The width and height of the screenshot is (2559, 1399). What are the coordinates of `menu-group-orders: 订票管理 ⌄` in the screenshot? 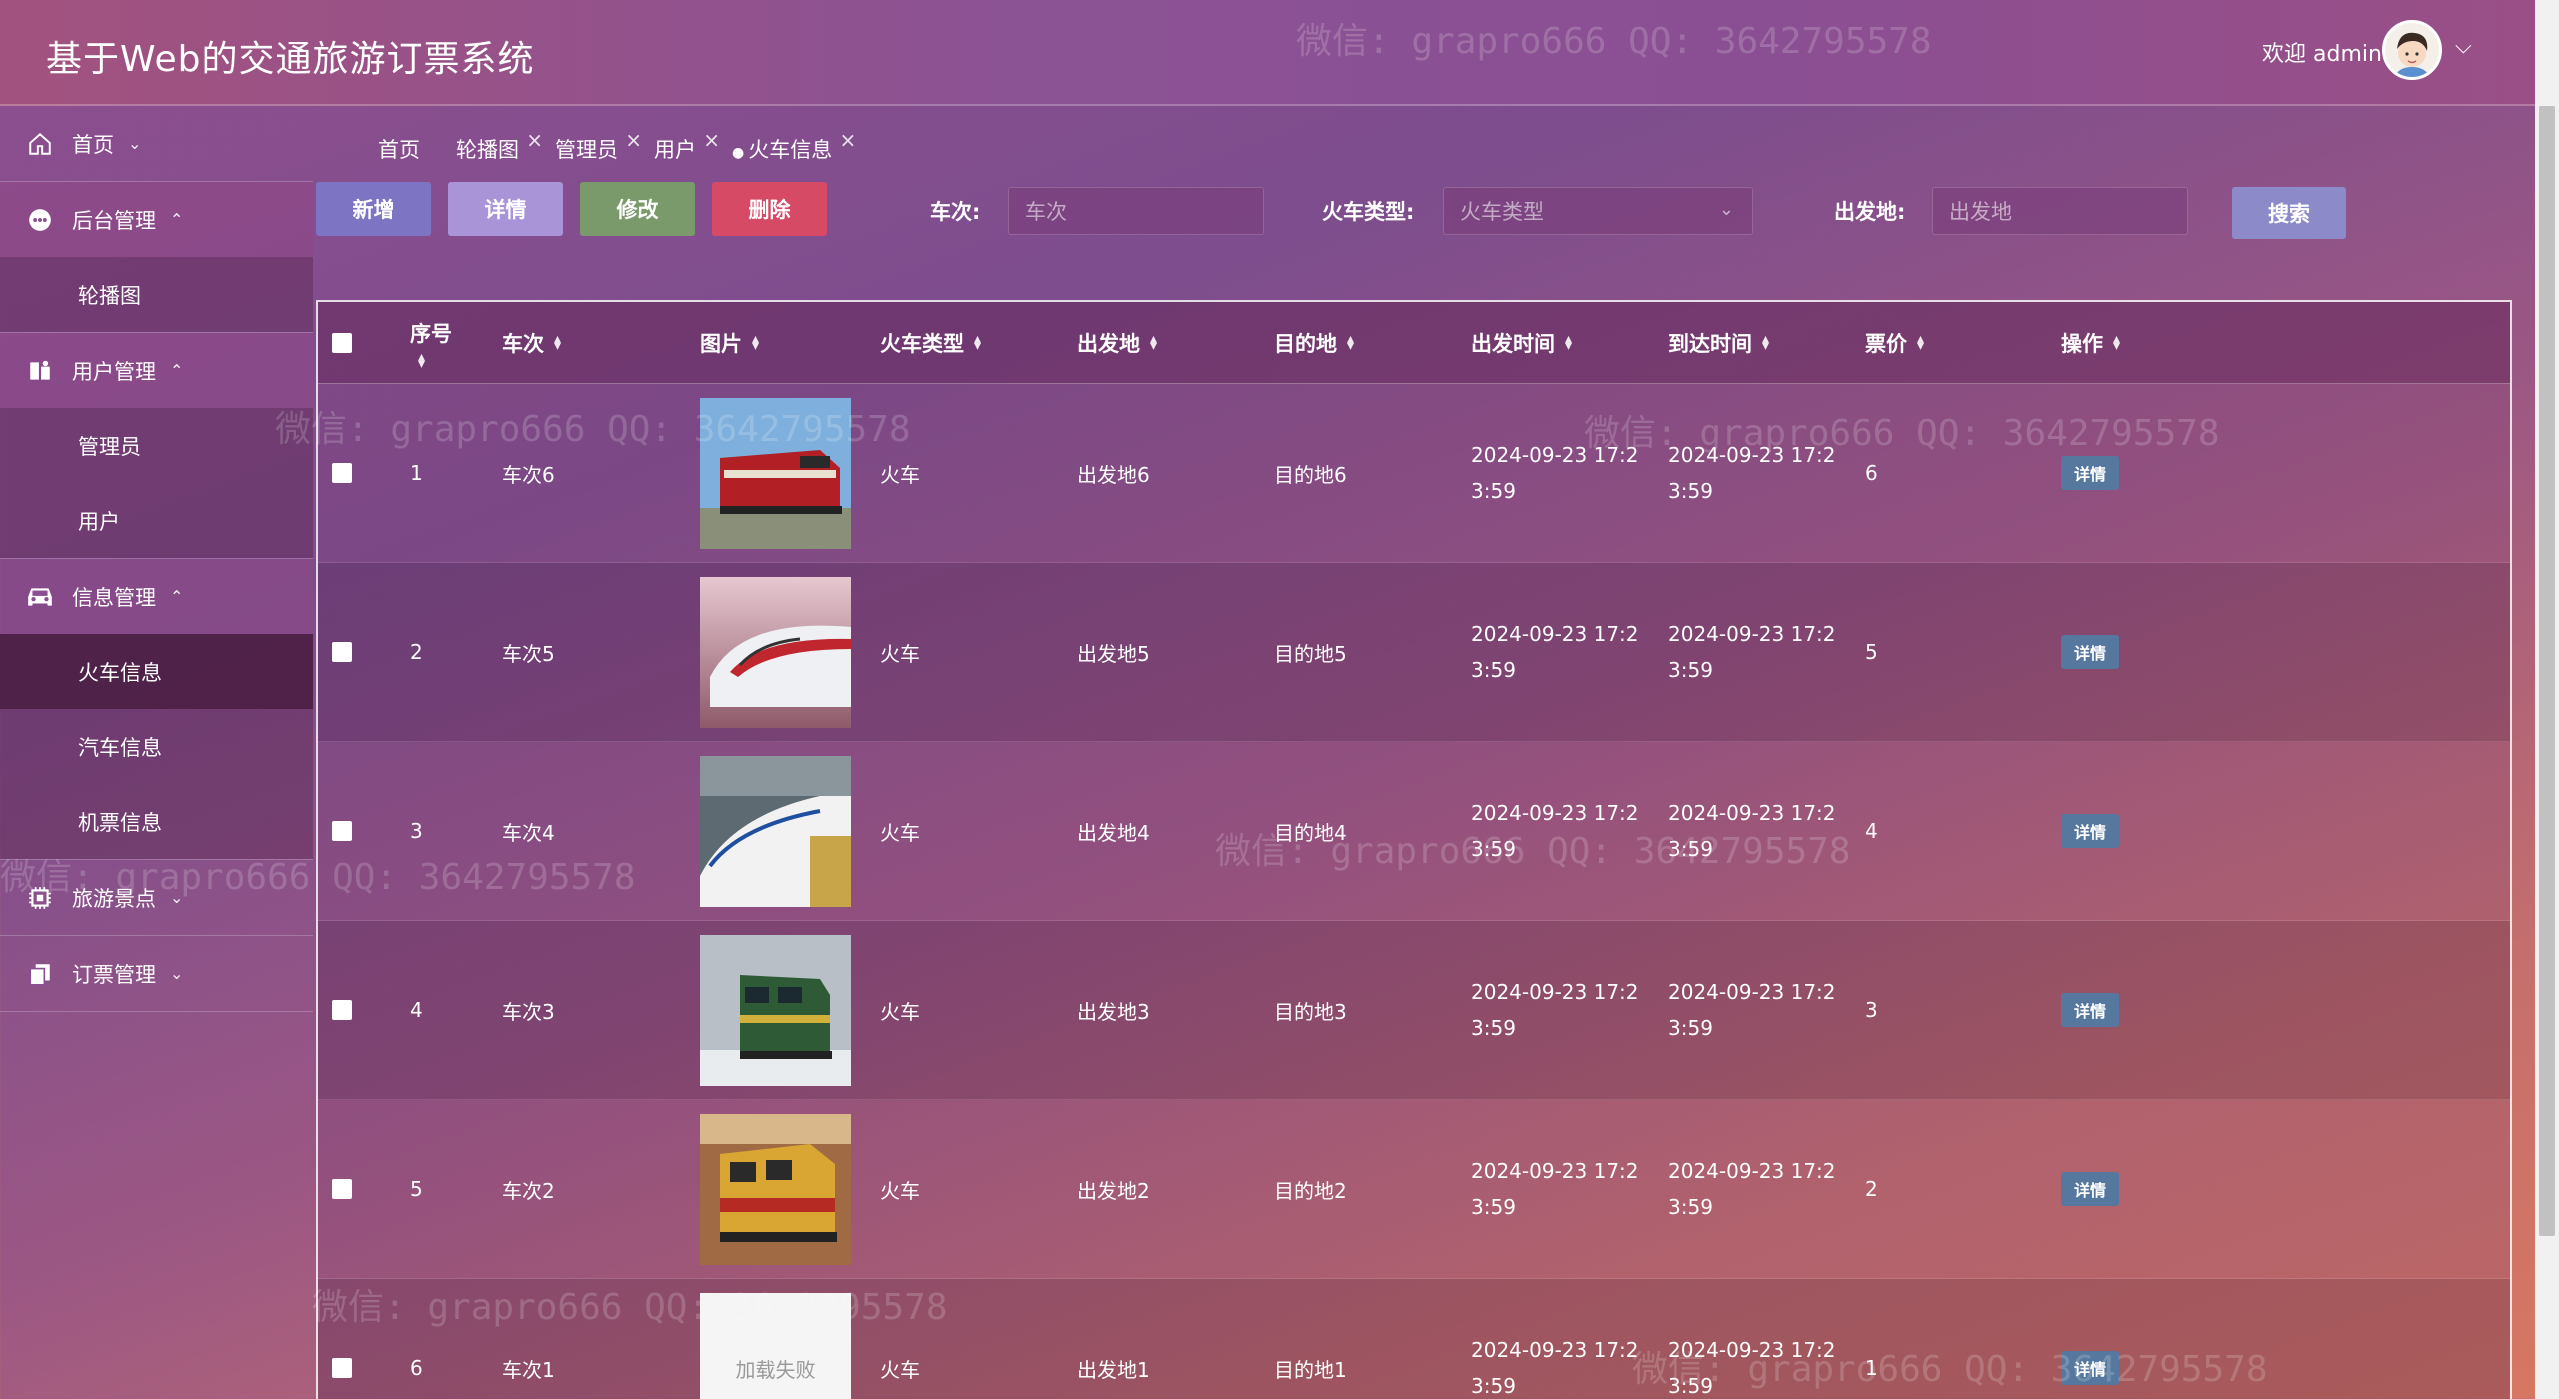 It's located at (156, 974).